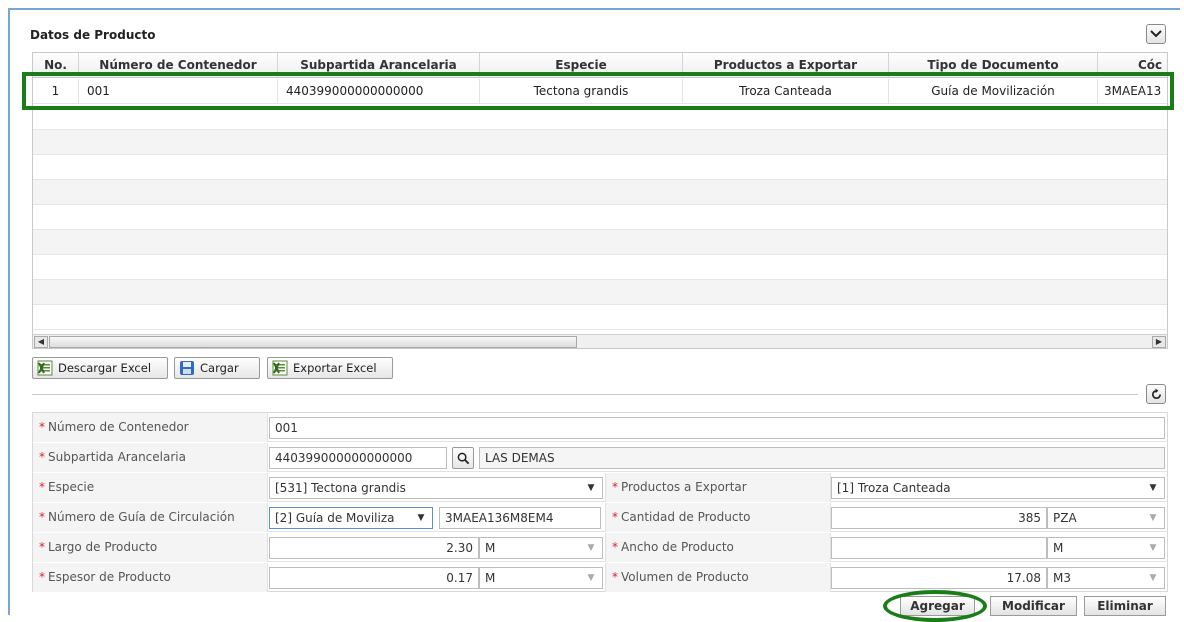 This screenshot has width=1184, height=622. I want to click on search-icon, so click(463, 458).